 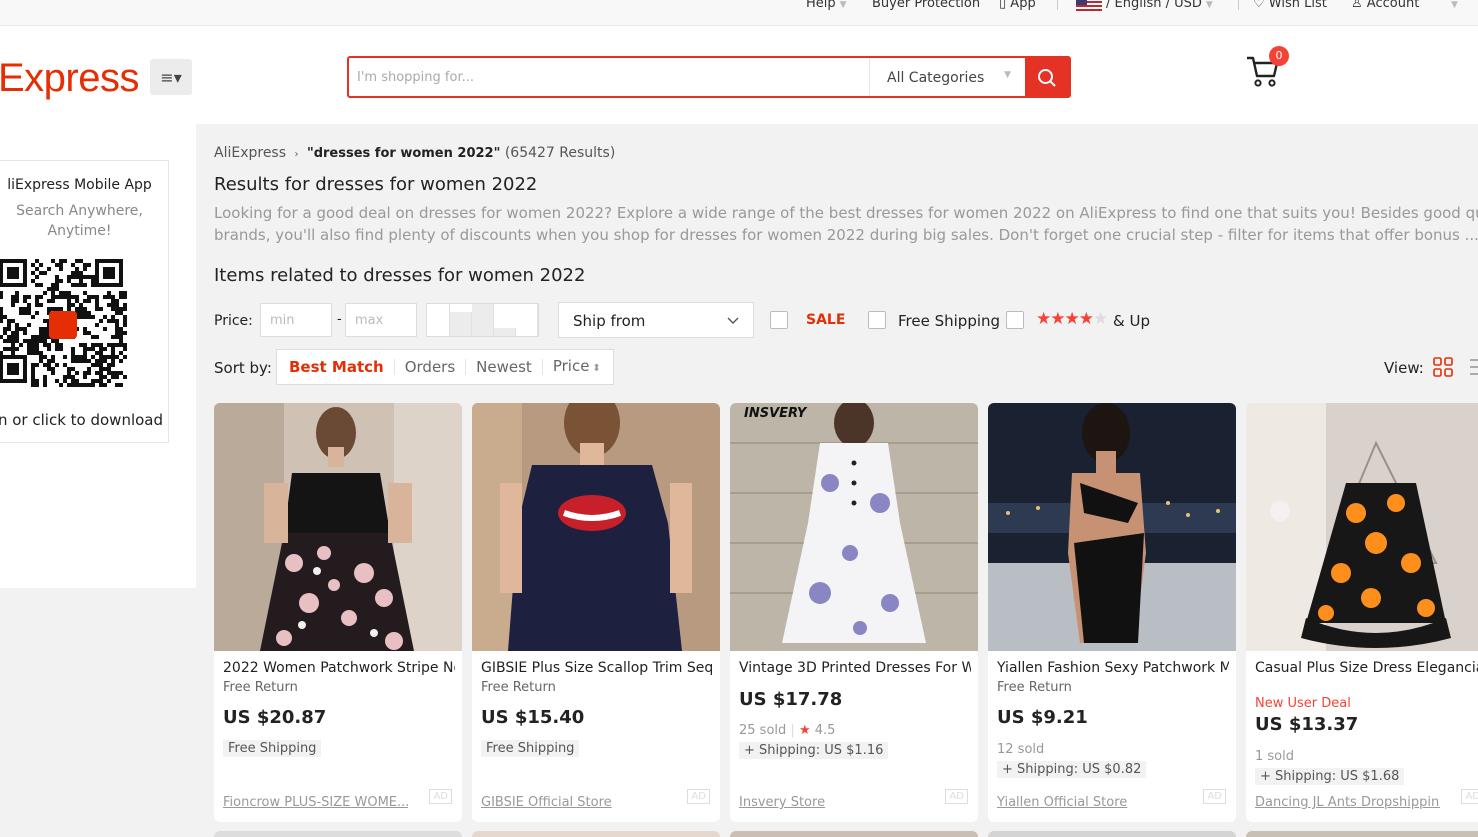 I want to click on new-user-deal-label: New User Deal, so click(x=1303, y=703).